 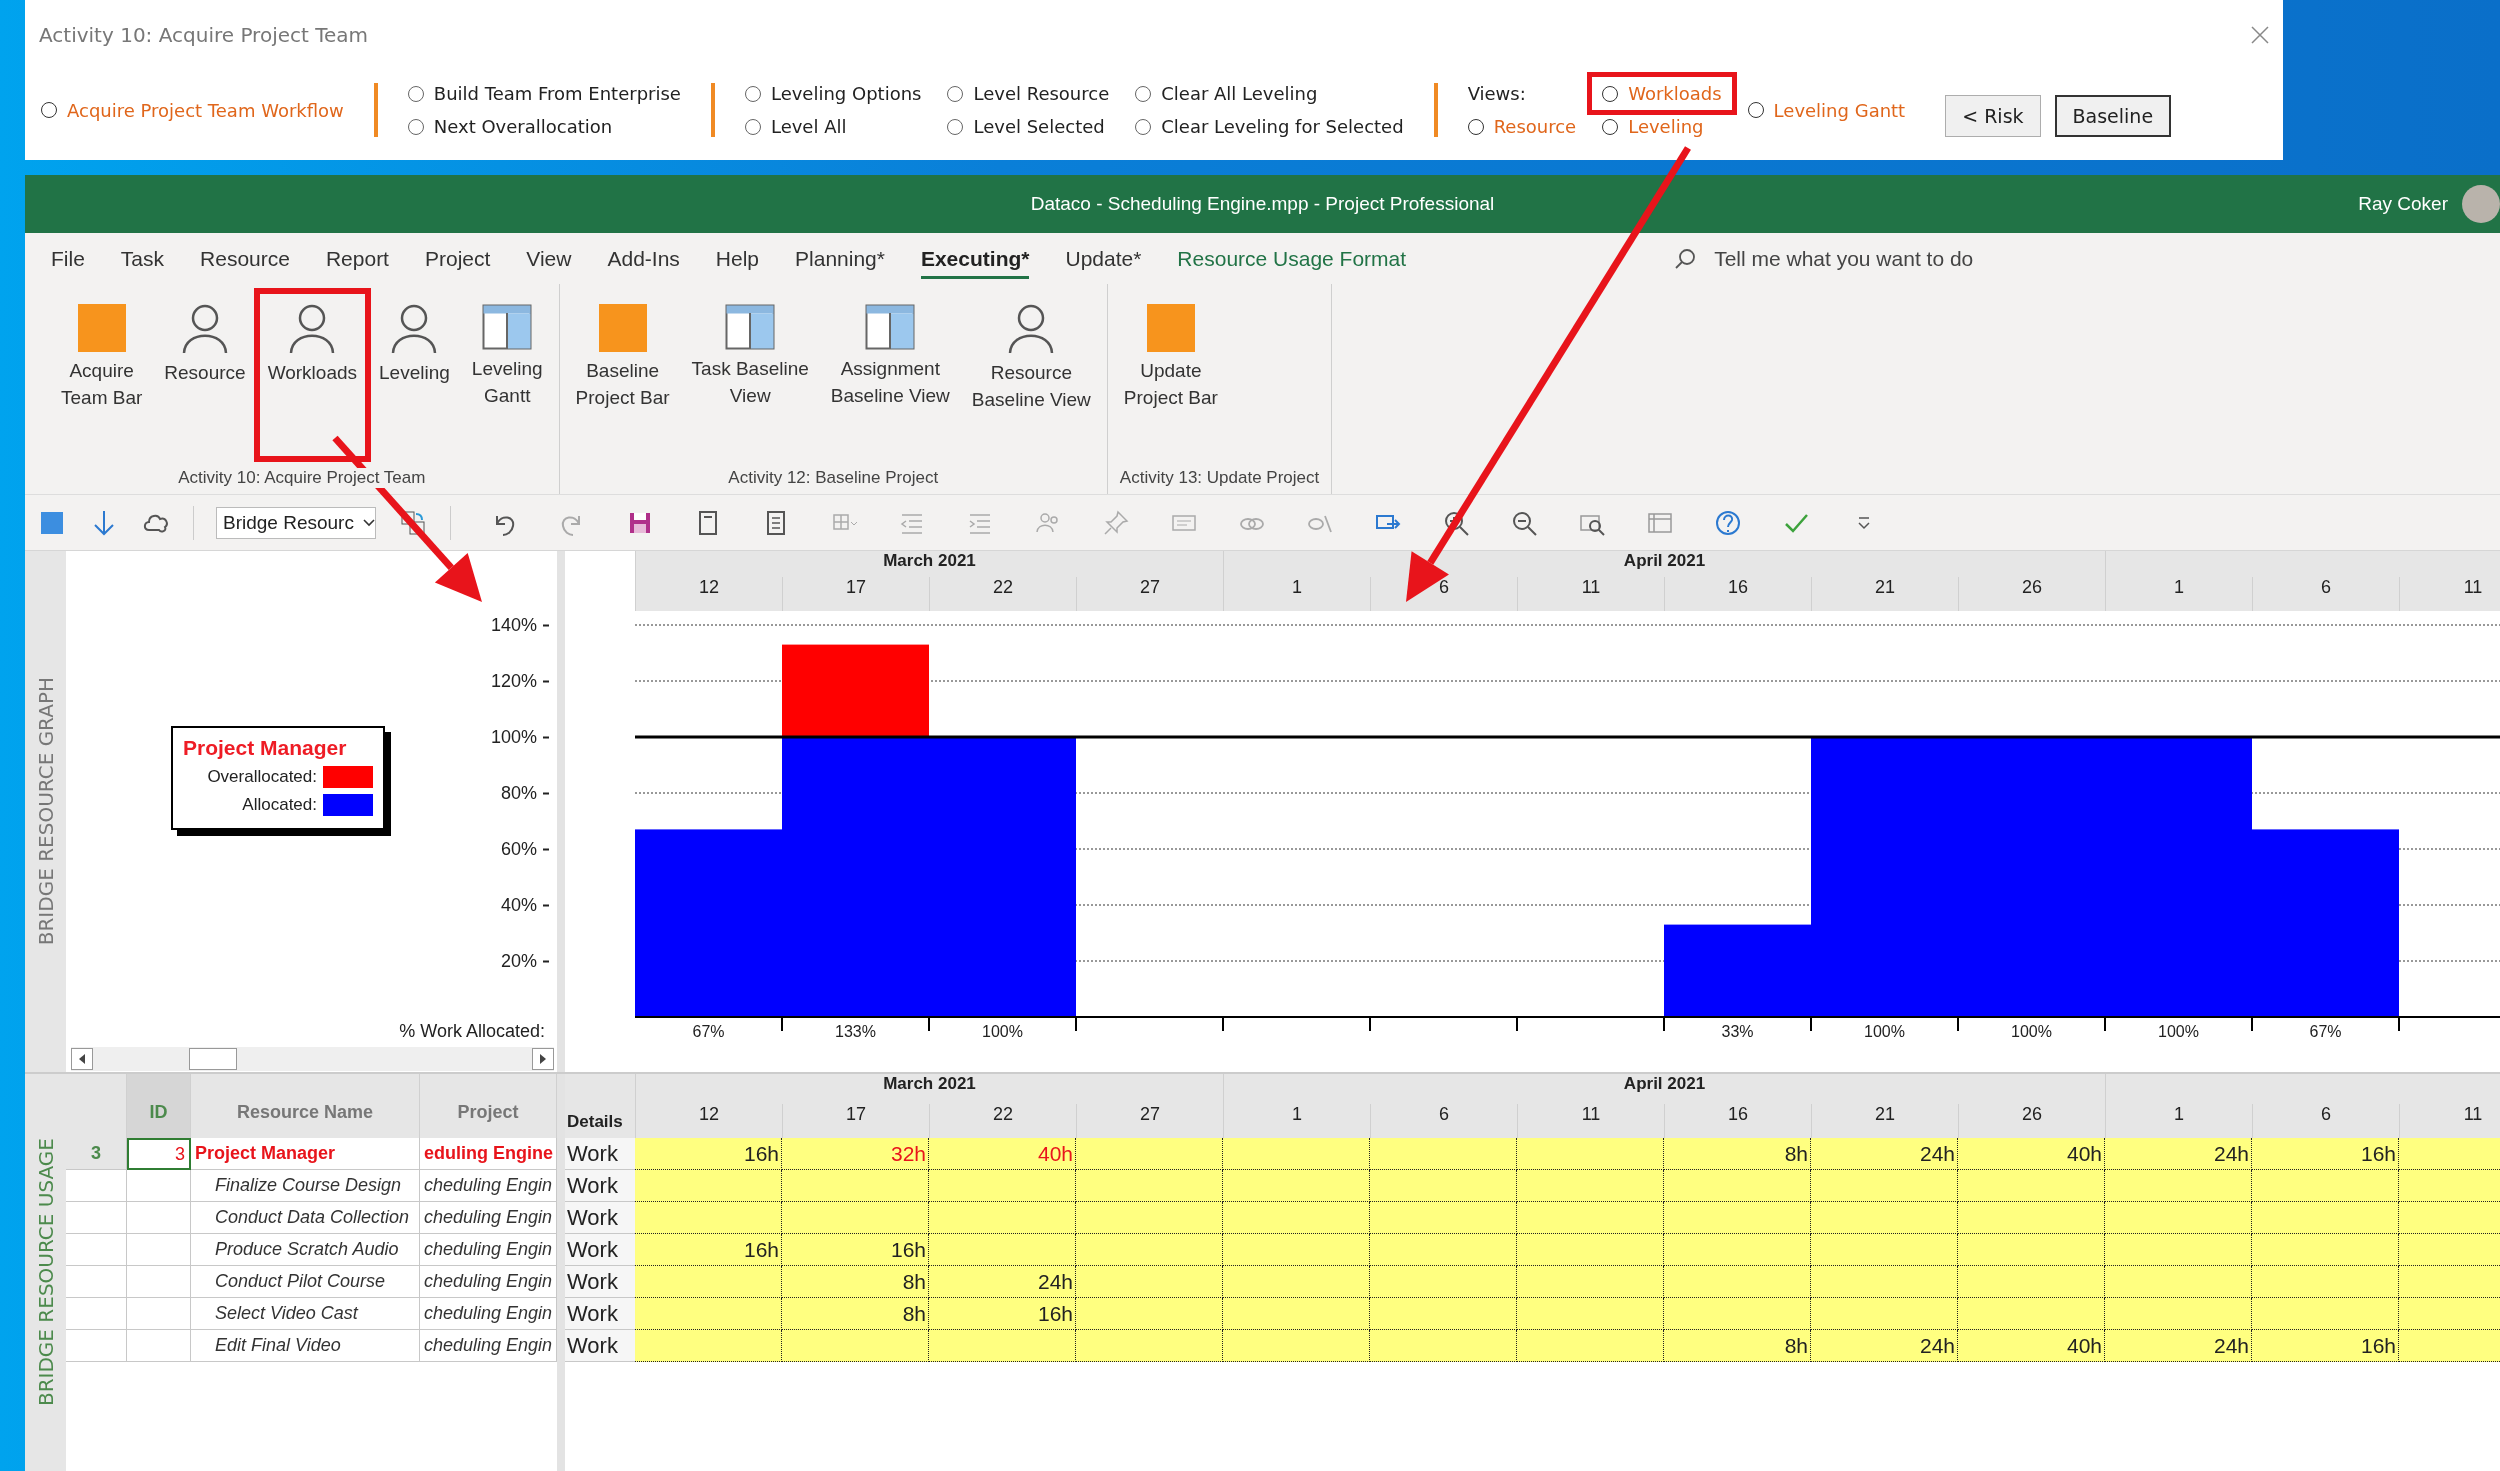 I want to click on axis-tick-label: 60%, so click(x=524, y=849).